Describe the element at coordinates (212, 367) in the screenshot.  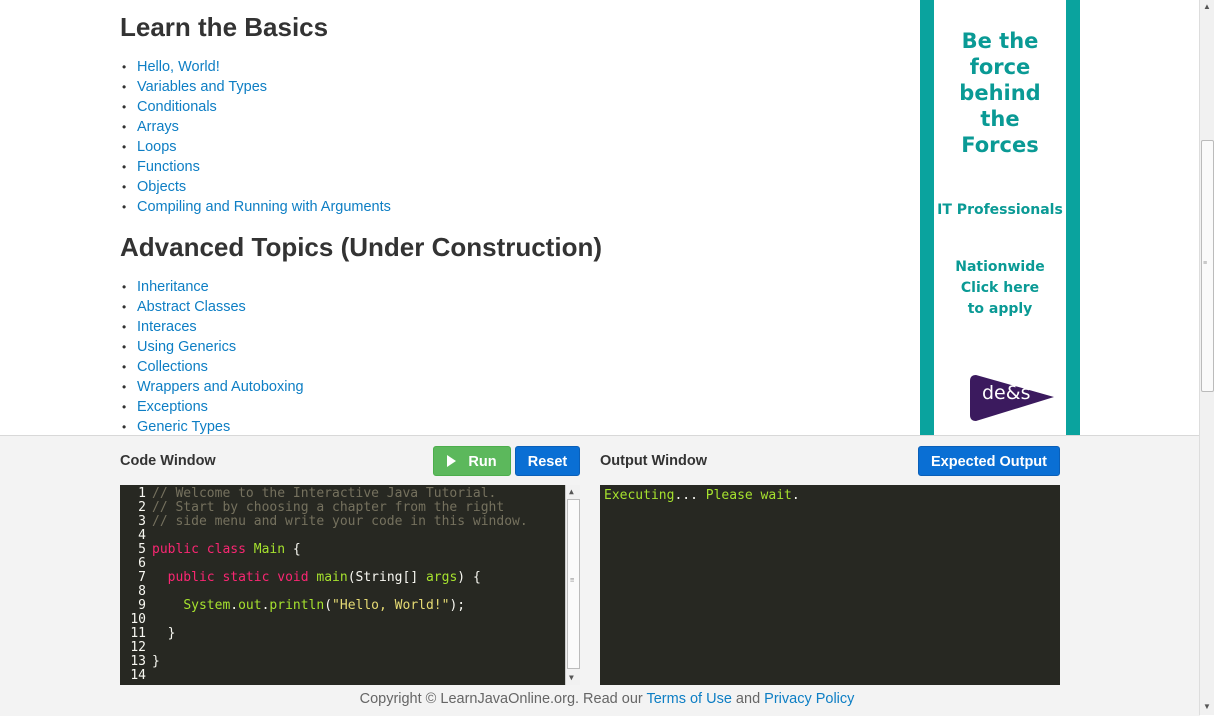
I see `list-item: • Collections` at that location.